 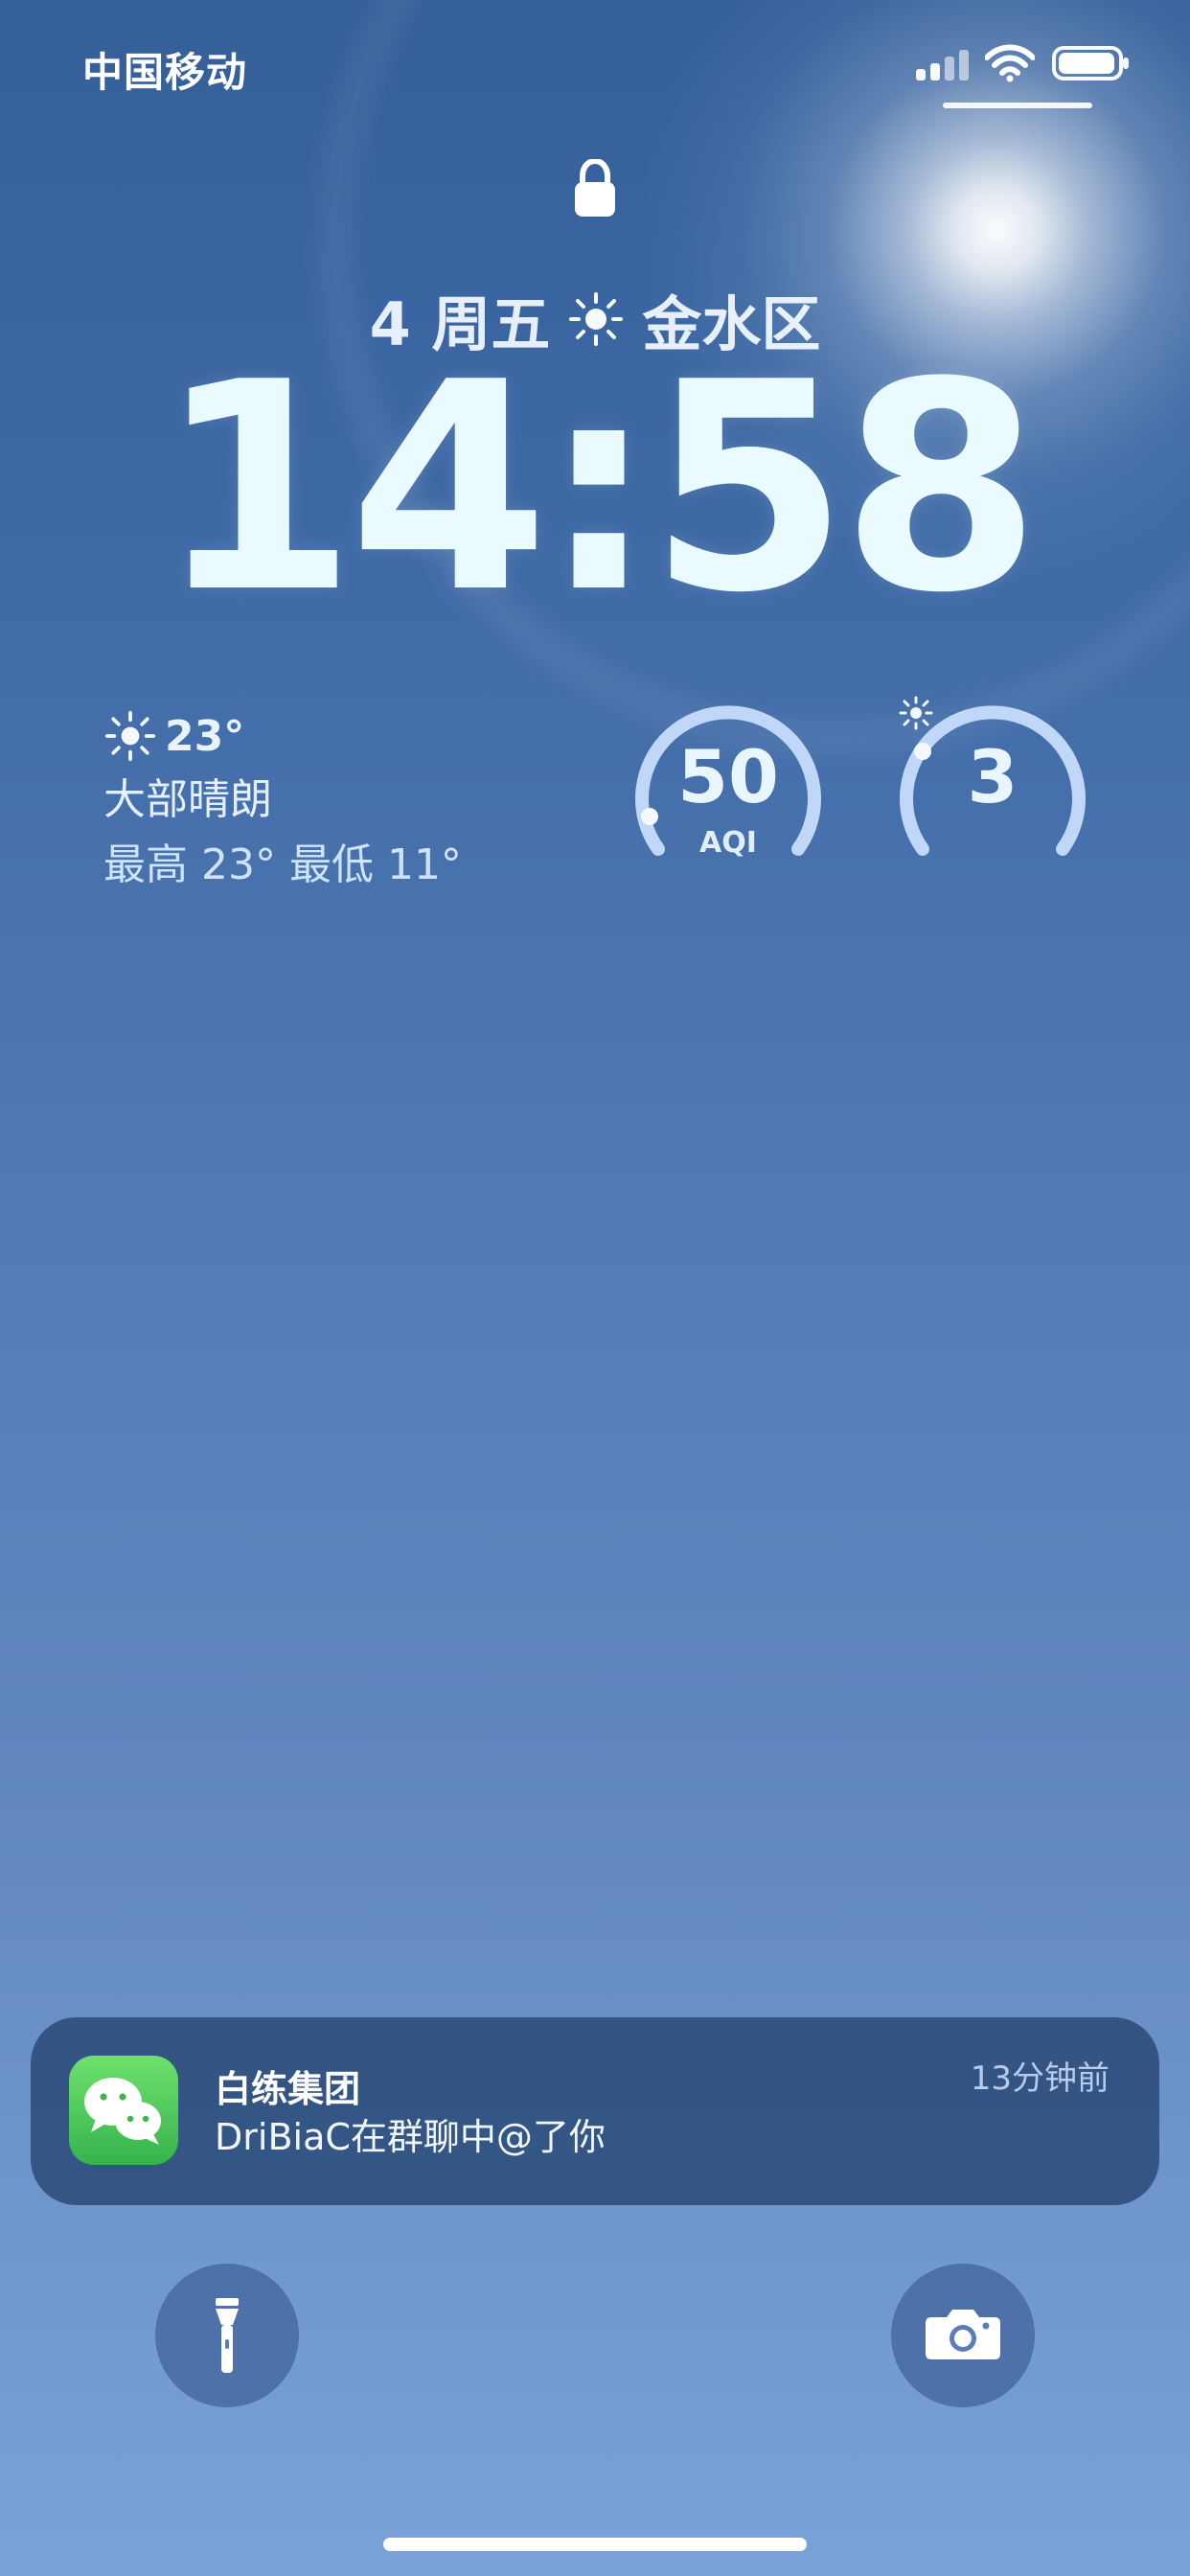 I want to click on aqi-widget: 50 AQI, so click(x=728, y=790).